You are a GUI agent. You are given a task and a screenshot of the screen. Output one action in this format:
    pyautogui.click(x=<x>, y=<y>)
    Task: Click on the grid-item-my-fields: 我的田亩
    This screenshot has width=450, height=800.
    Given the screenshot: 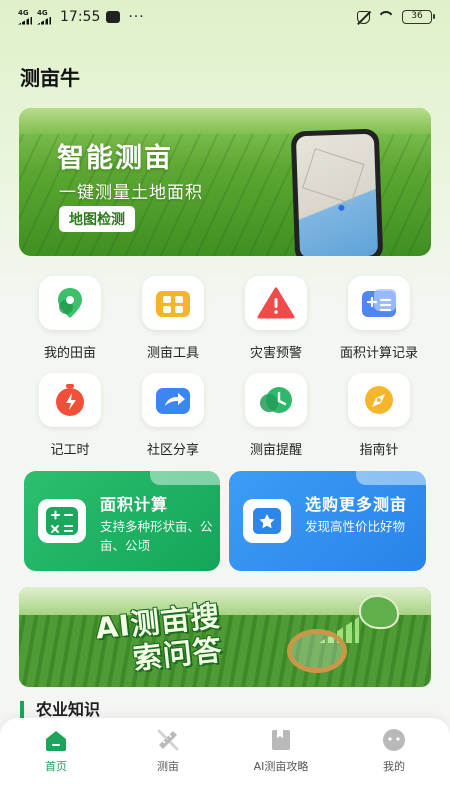 What is the action you would take?
    pyautogui.click(x=70, y=318)
    